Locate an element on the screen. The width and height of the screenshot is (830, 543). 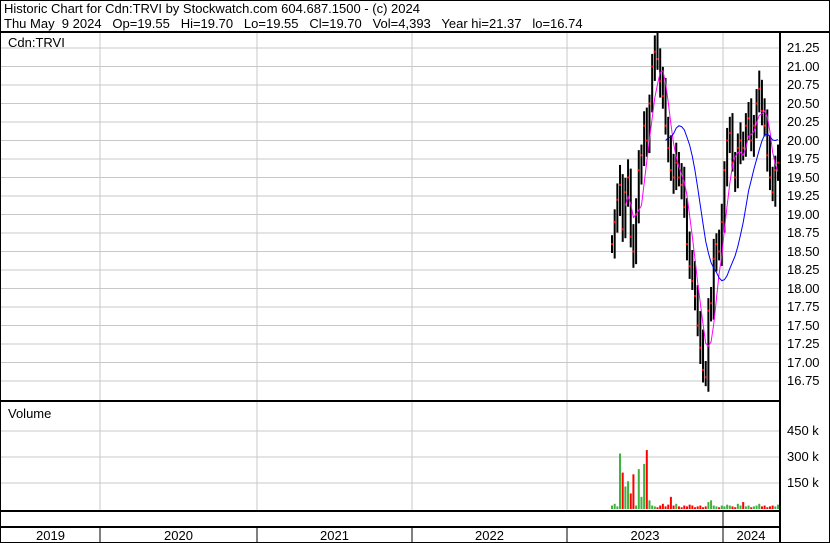
price-tick-label: 18.75 is located at coordinates (803, 232).